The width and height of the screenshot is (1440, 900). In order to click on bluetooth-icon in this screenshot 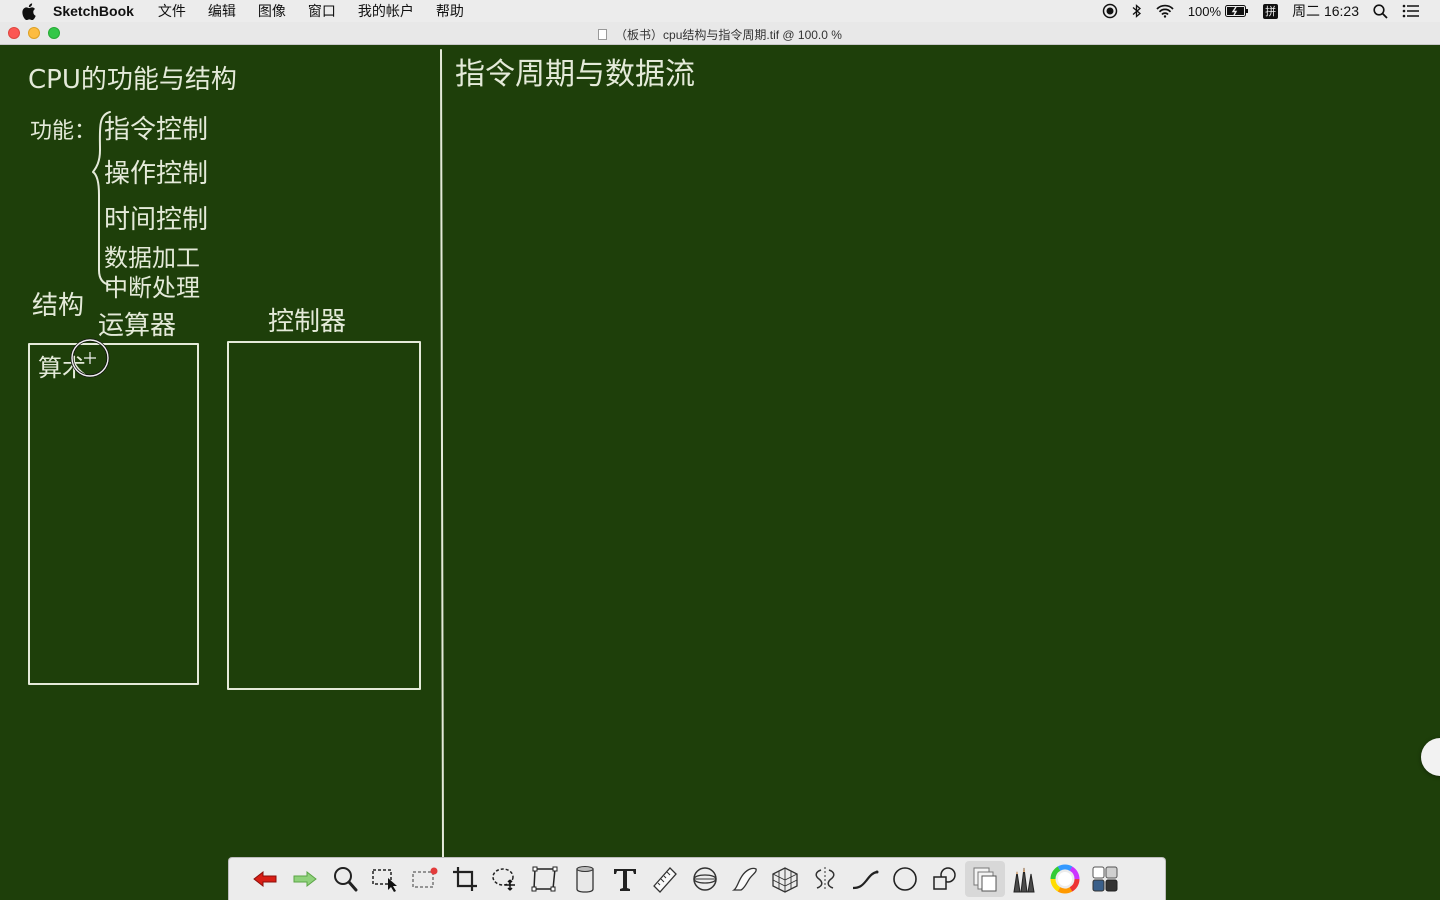, I will do `click(1137, 11)`.